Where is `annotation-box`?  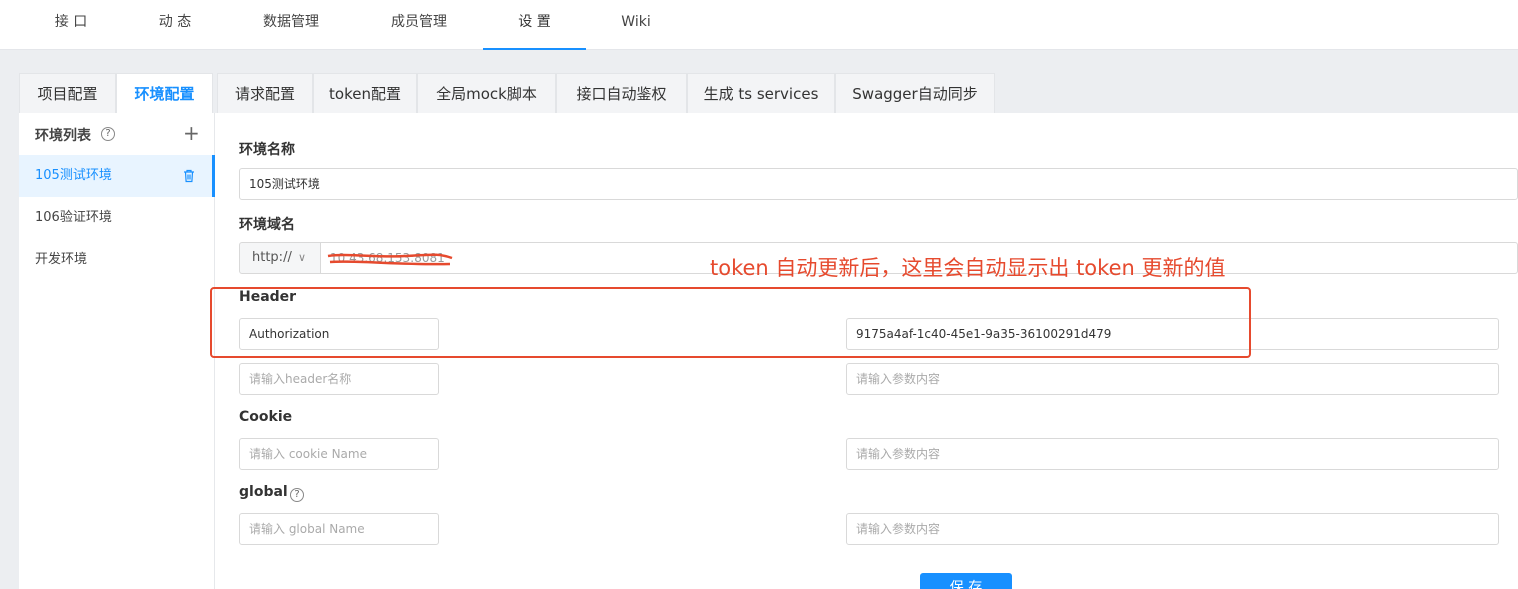 annotation-box is located at coordinates (730, 322).